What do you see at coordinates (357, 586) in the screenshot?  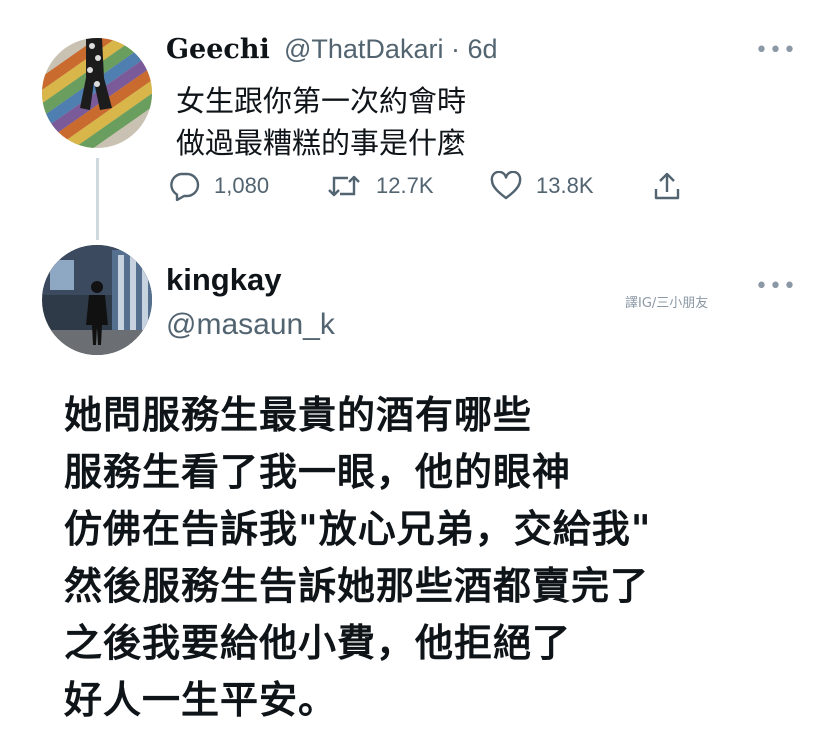 I see `tweet-body-line: 然後服務生告訴她那些酒都賣完了` at bounding box center [357, 586].